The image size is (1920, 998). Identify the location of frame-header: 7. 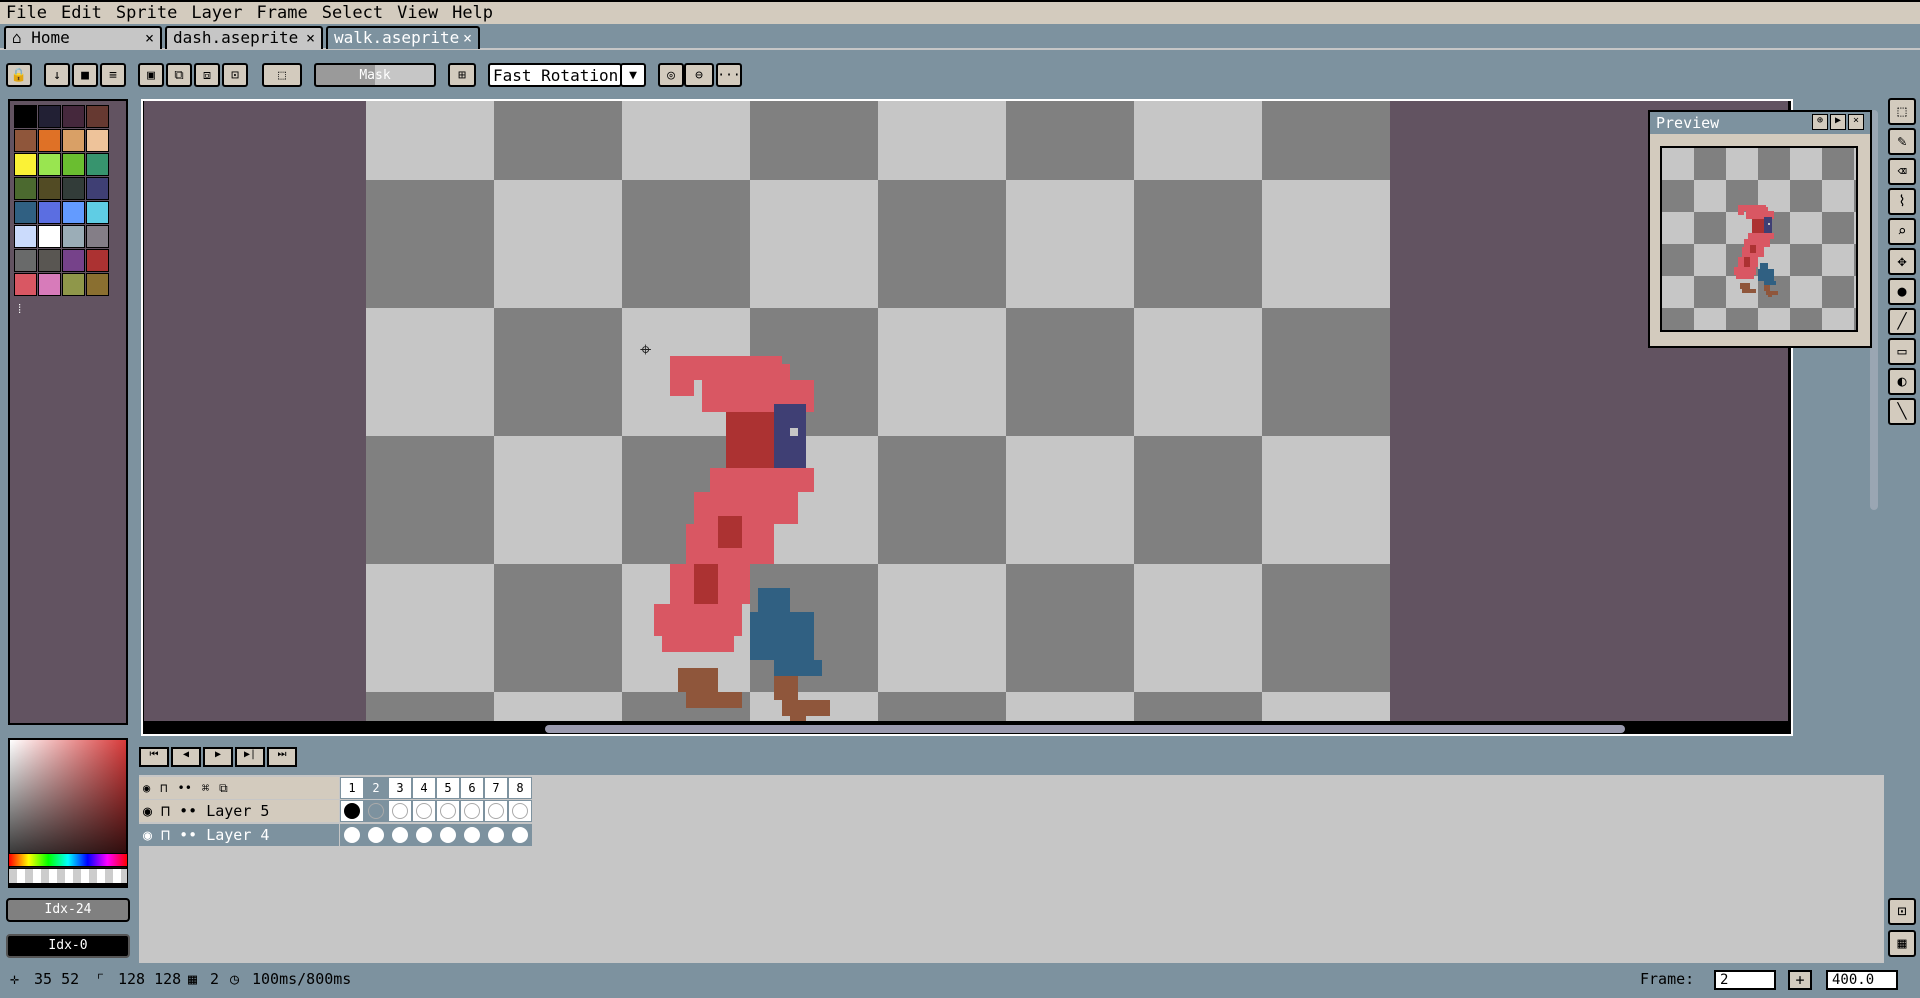
(496, 788).